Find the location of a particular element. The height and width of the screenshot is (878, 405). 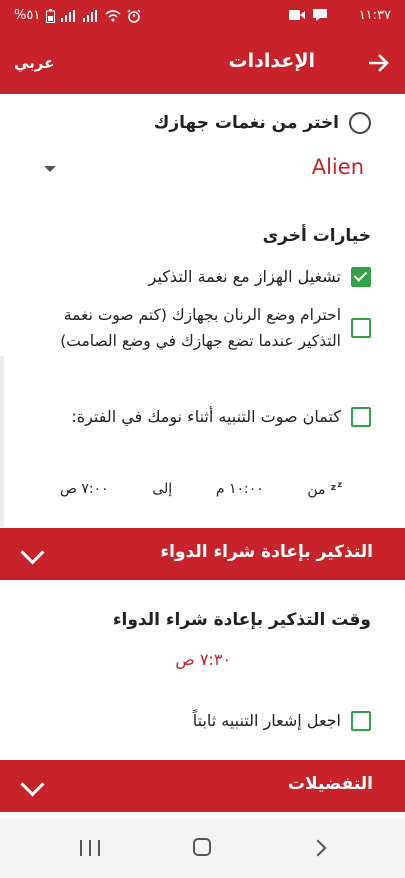

home-icon is located at coordinates (202, 847).